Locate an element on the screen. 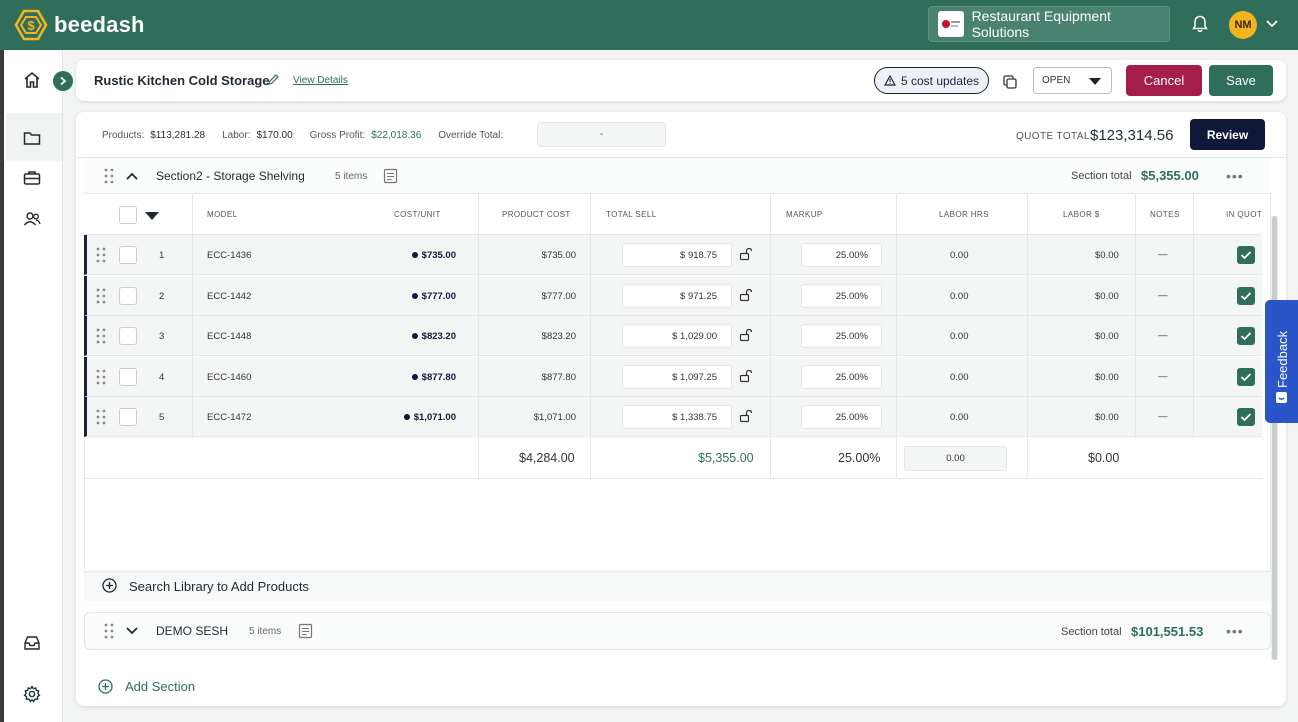  add-section-link: Add Section is located at coordinates (160, 686).